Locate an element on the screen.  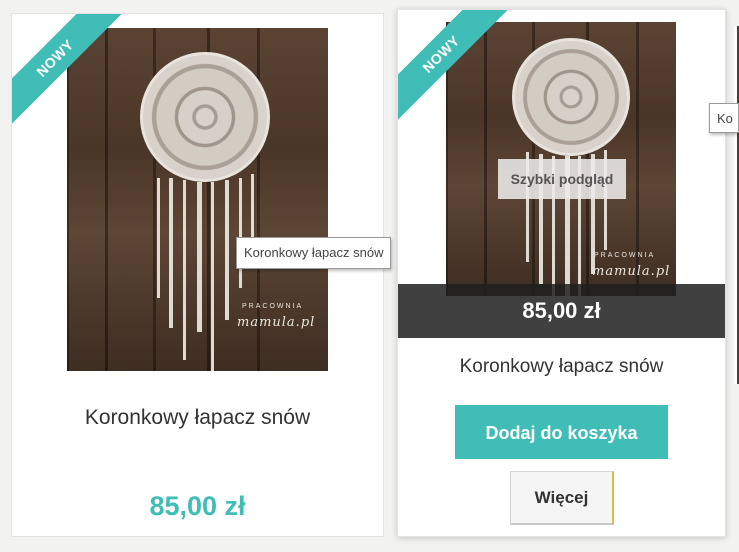
partial-tooltip: Ko is located at coordinates (724, 118).